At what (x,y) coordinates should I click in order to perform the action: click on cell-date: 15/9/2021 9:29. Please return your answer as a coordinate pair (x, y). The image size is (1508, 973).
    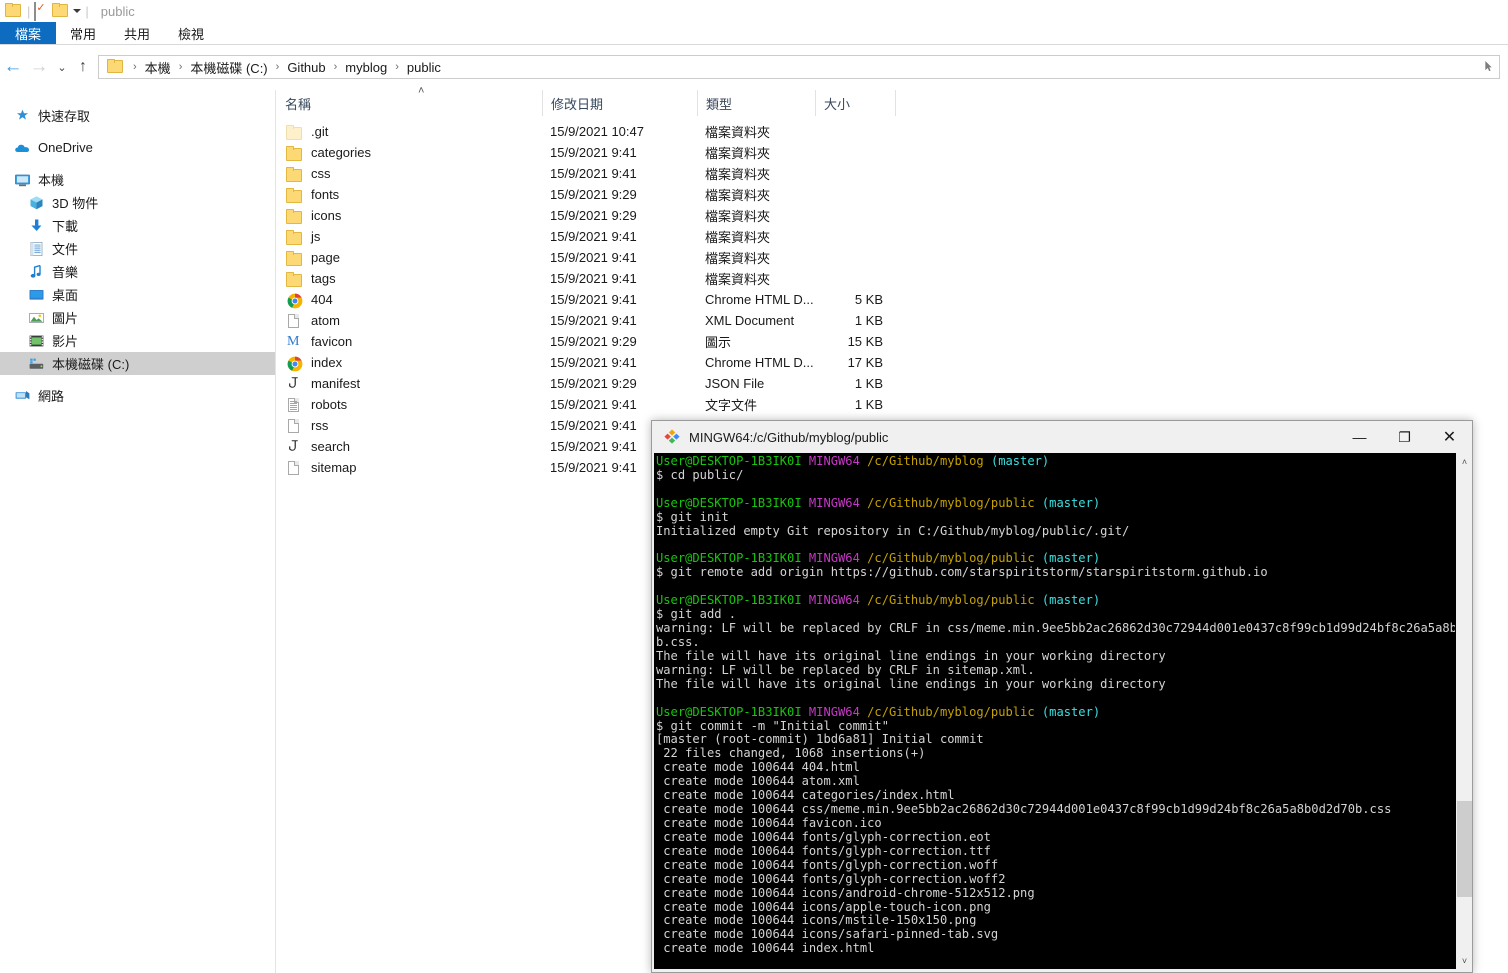
    Looking at the image, I should click on (593, 383).